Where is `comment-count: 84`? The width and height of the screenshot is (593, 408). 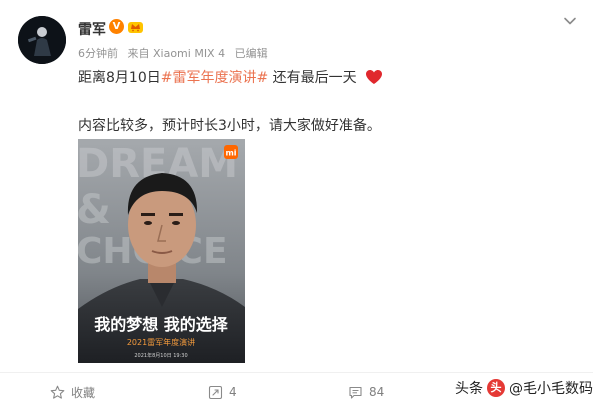 comment-count: 84 is located at coordinates (377, 392).